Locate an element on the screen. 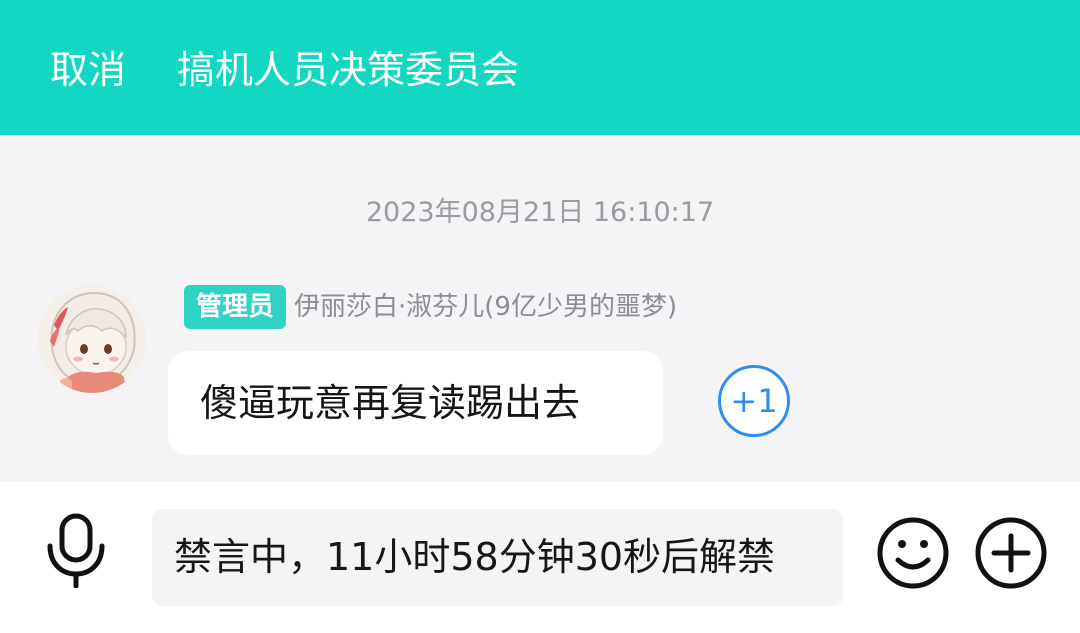 The width and height of the screenshot is (1080, 633). sender-avatar is located at coordinates (92, 339).